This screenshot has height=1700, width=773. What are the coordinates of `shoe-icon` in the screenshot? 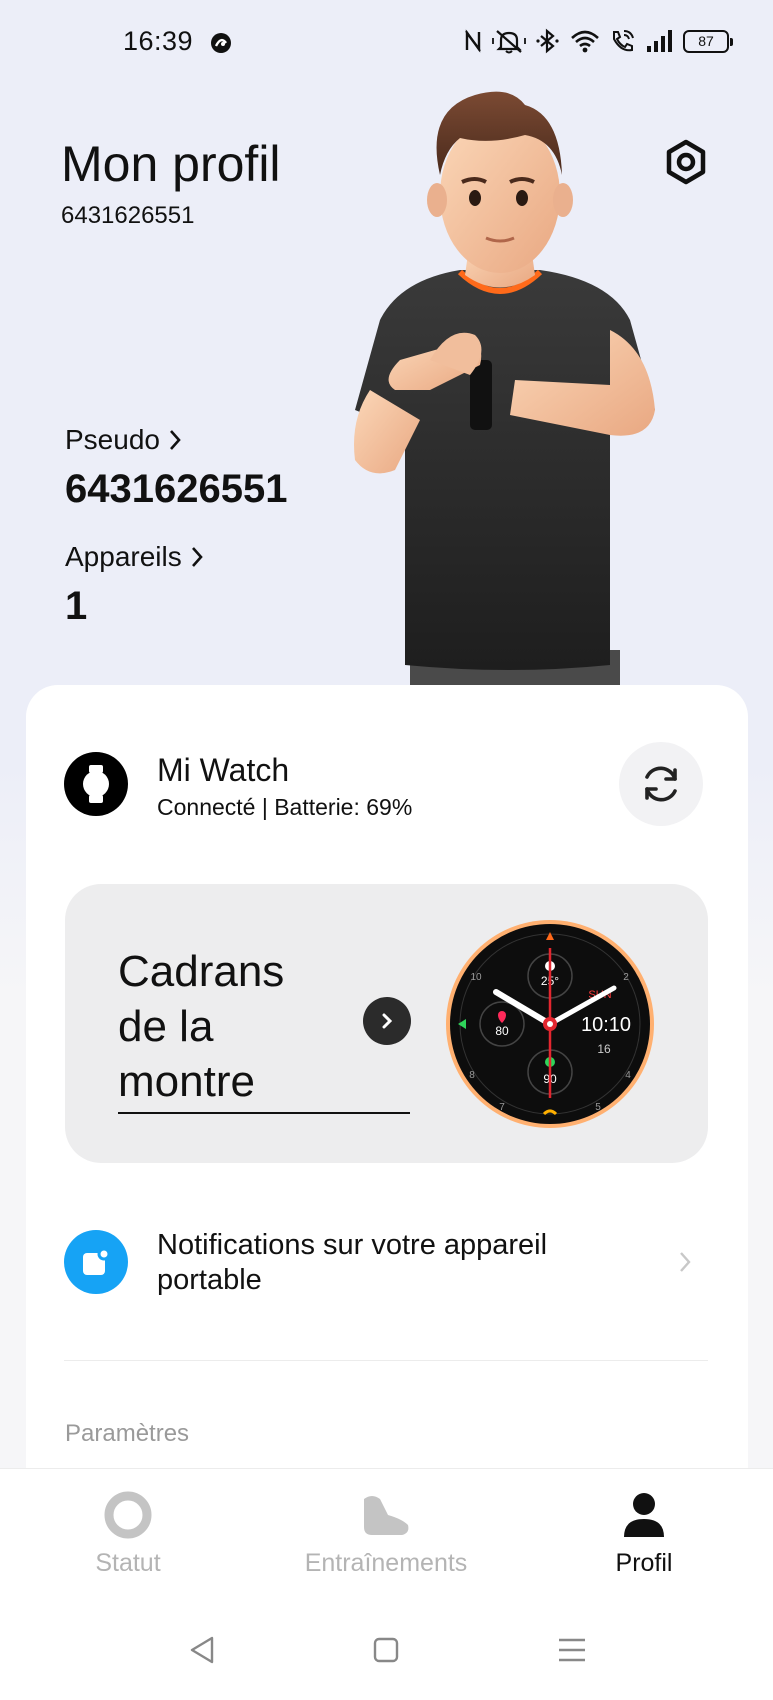 It's located at (386, 1515).